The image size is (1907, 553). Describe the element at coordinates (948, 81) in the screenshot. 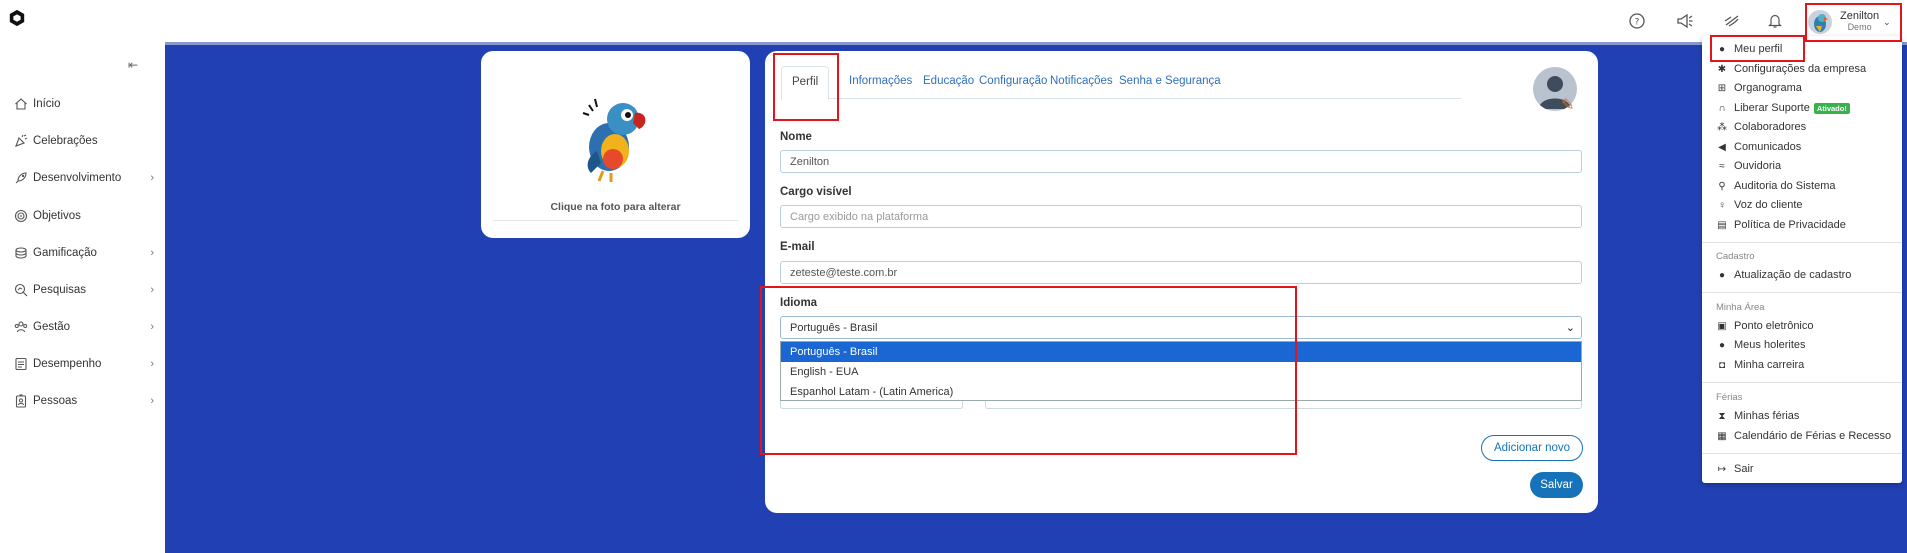

I see `tab-educacao: Educação` at that location.